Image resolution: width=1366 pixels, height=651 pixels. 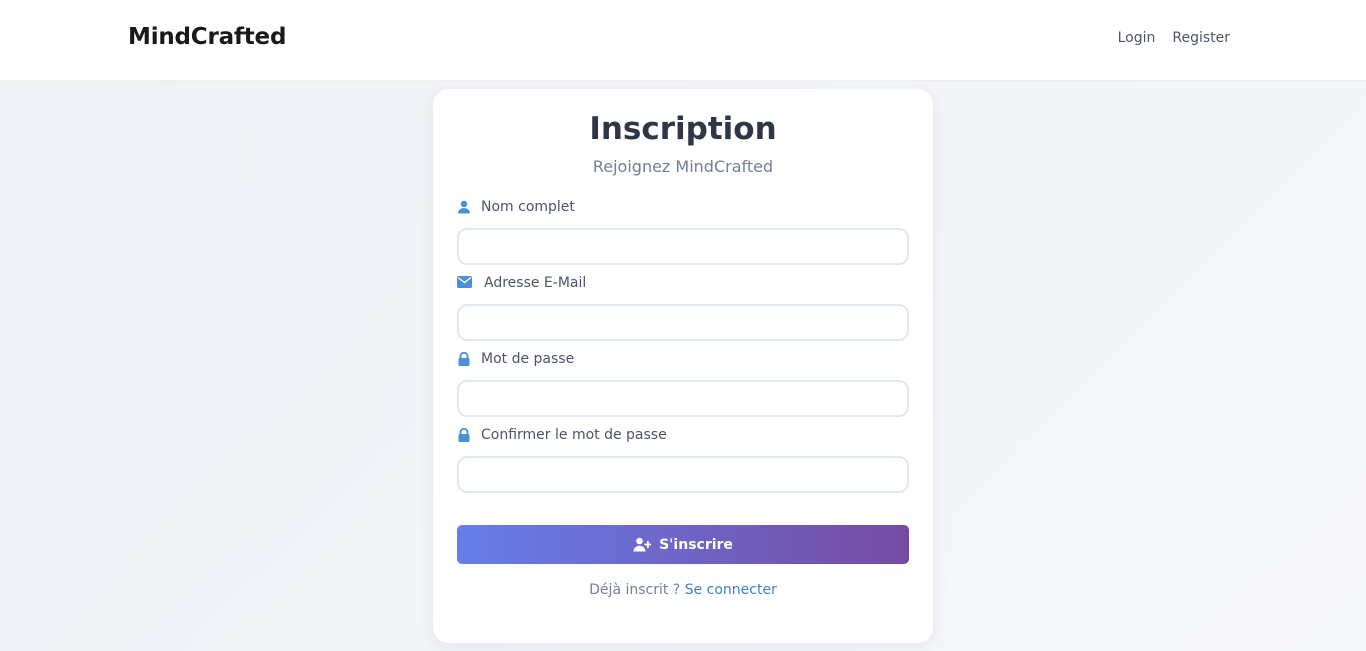 I want to click on user-icon, so click(x=464, y=207).